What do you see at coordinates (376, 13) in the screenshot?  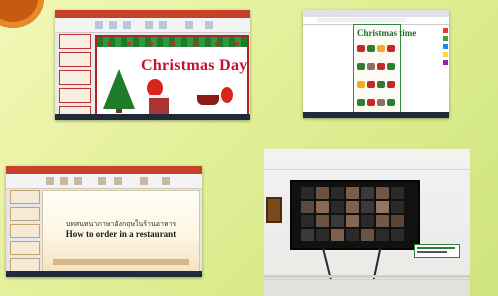 I see `browser-tab-bar` at bounding box center [376, 13].